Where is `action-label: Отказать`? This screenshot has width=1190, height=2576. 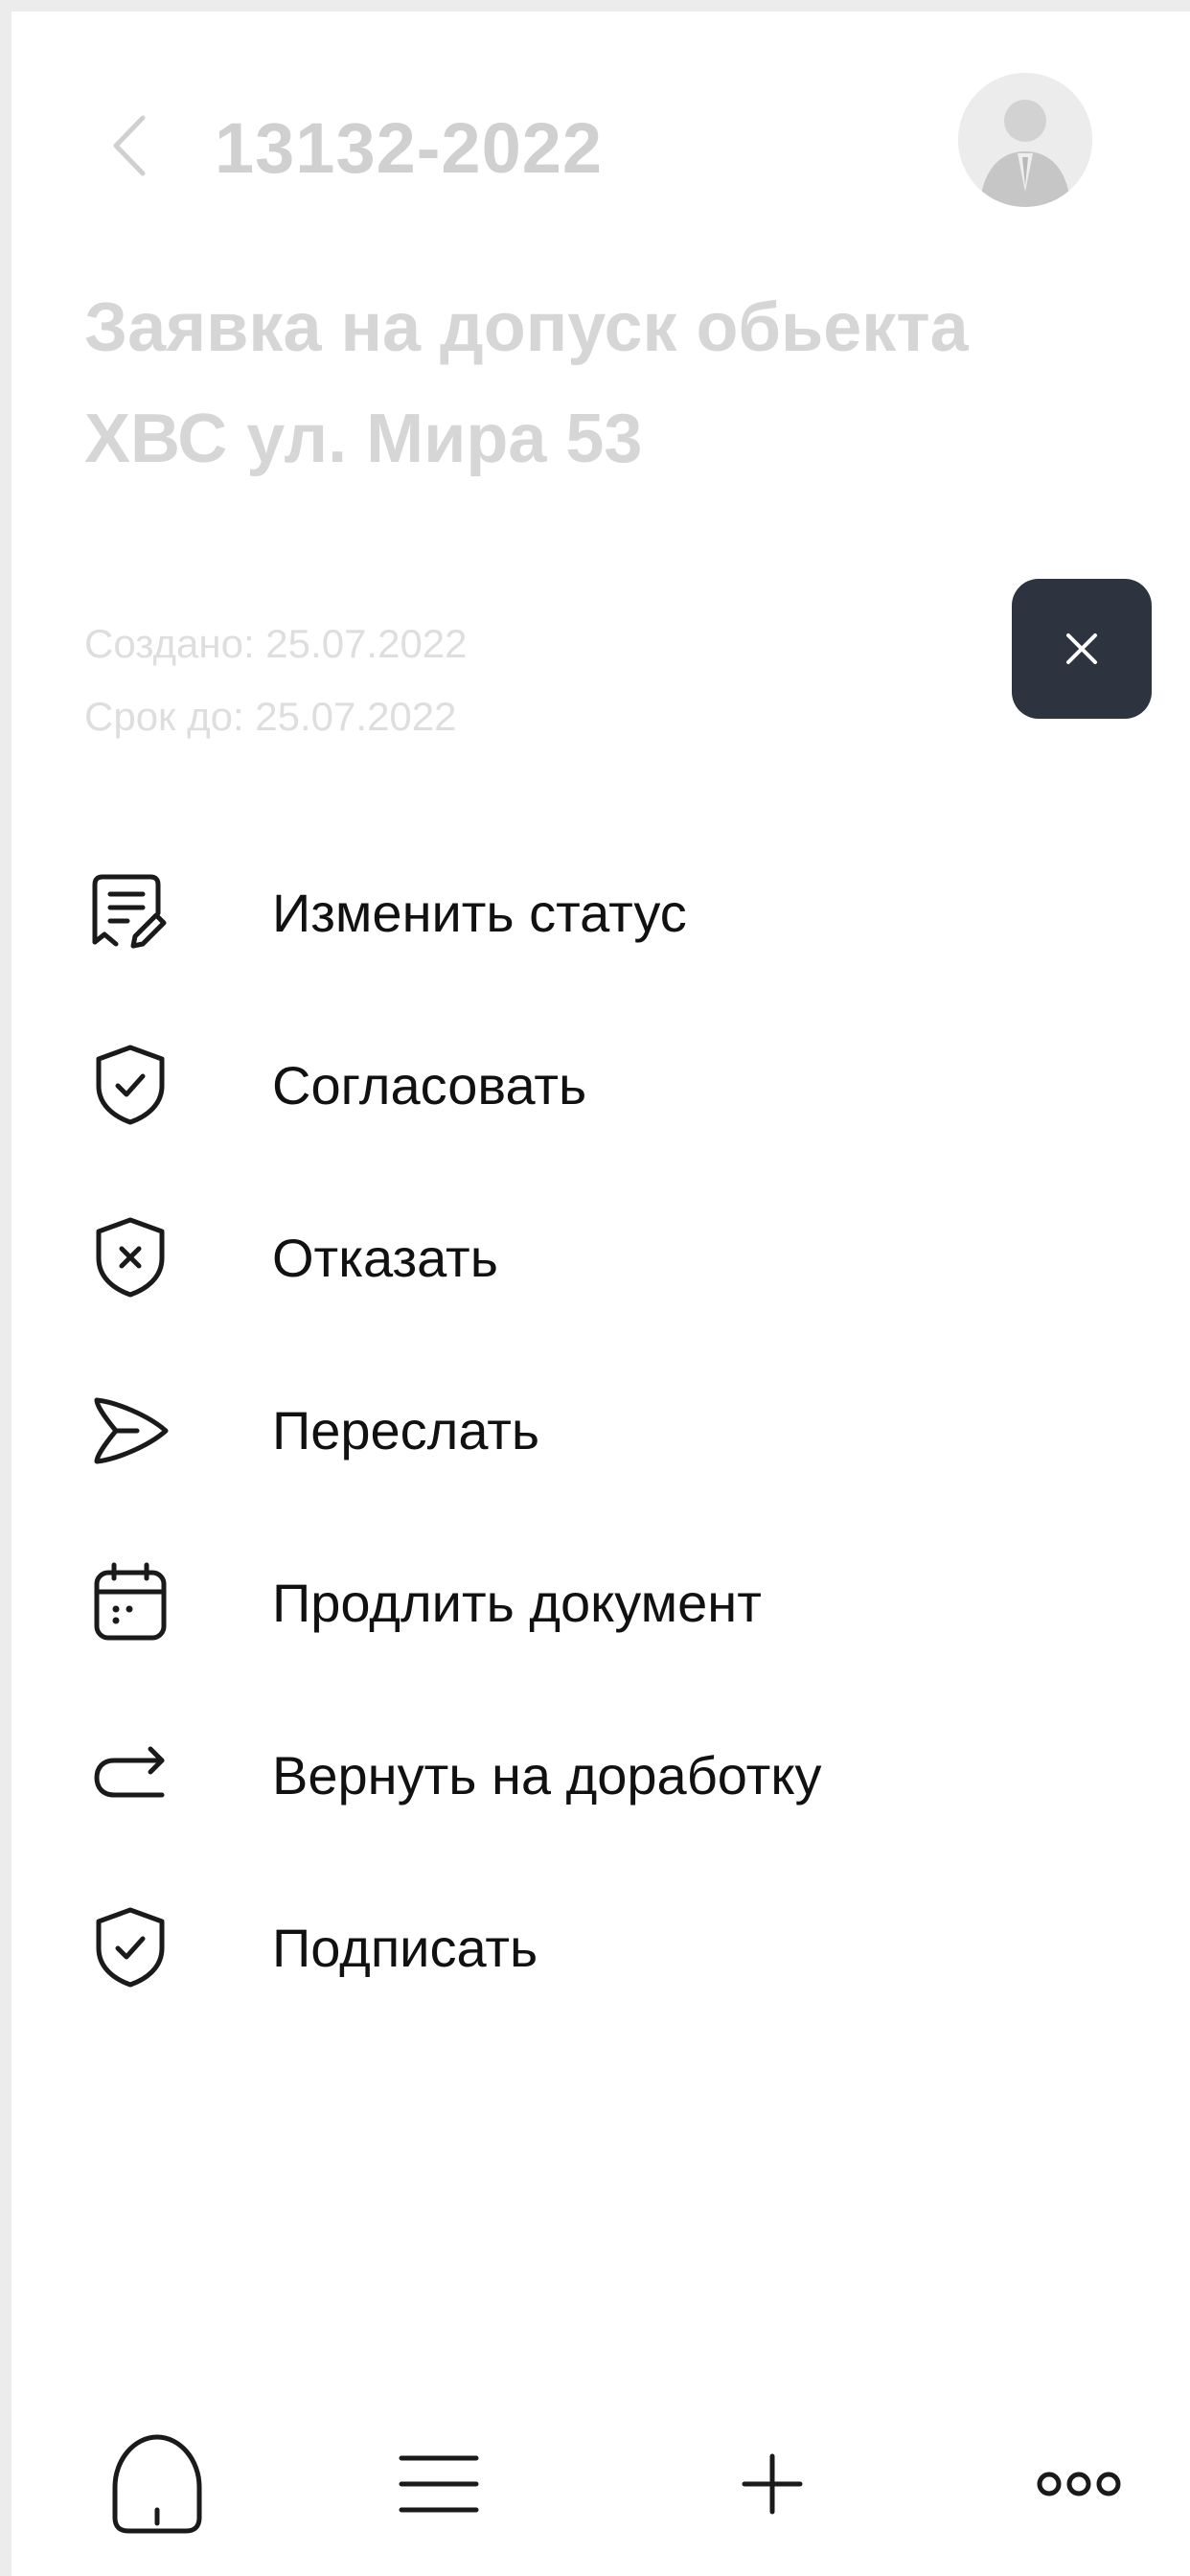
action-label: Отказать is located at coordinates (385, 1257).